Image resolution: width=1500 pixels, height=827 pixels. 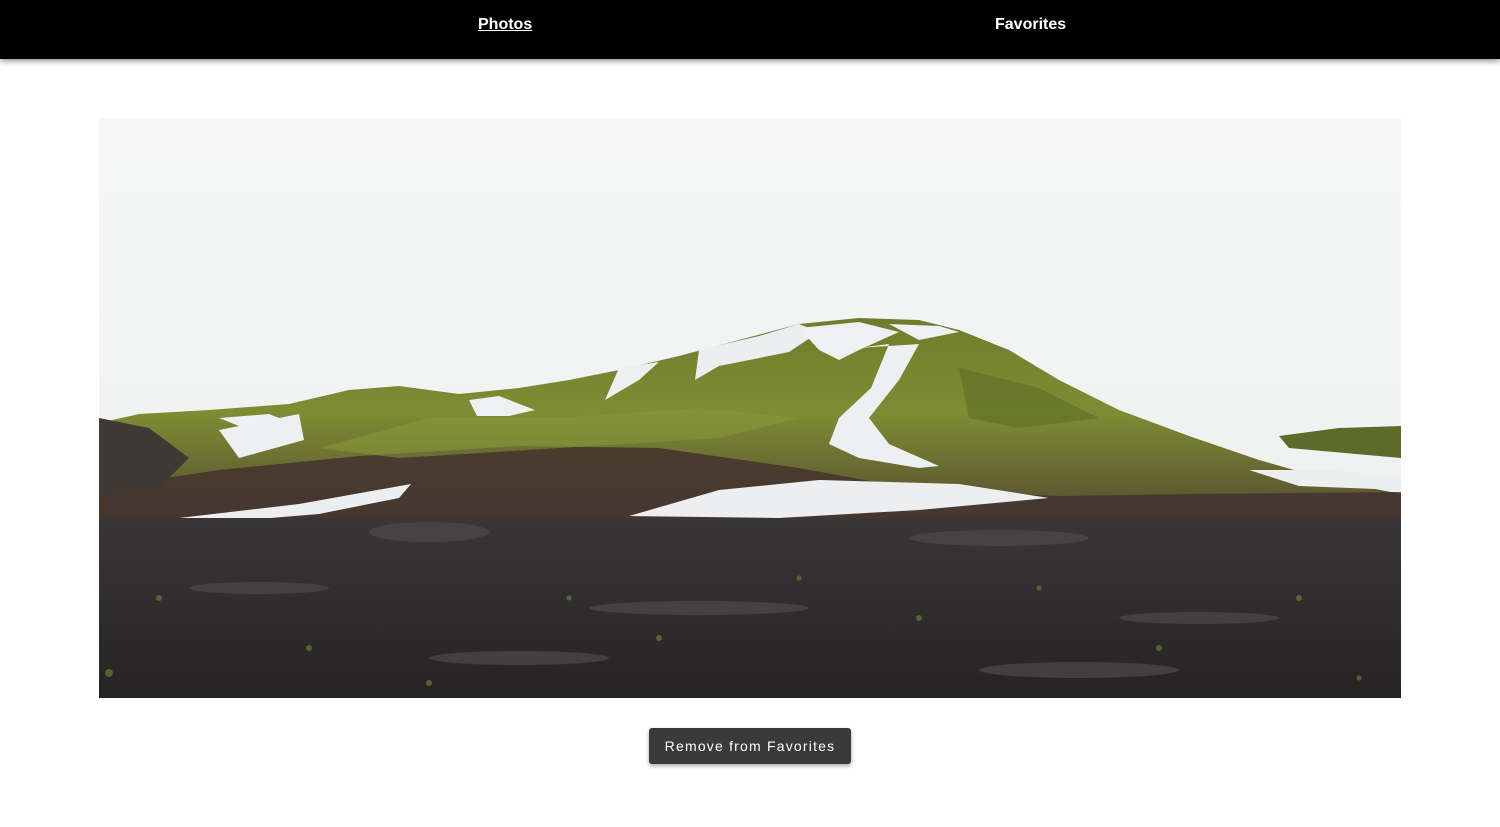 What do you see at coordinates (505, 25) in the screenshot?
I see `nav-link-photos: Photos` at bounding box center [505, 25].